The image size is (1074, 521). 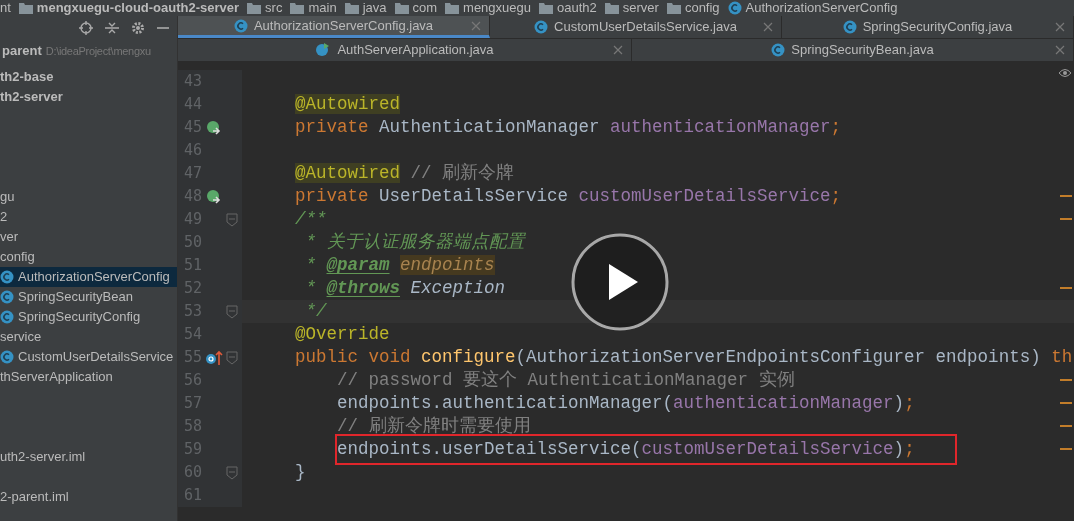 What do you see at coordinates (86, 28) in the screenshot?
I see `locate-icon` at bounding box center [86, 28].